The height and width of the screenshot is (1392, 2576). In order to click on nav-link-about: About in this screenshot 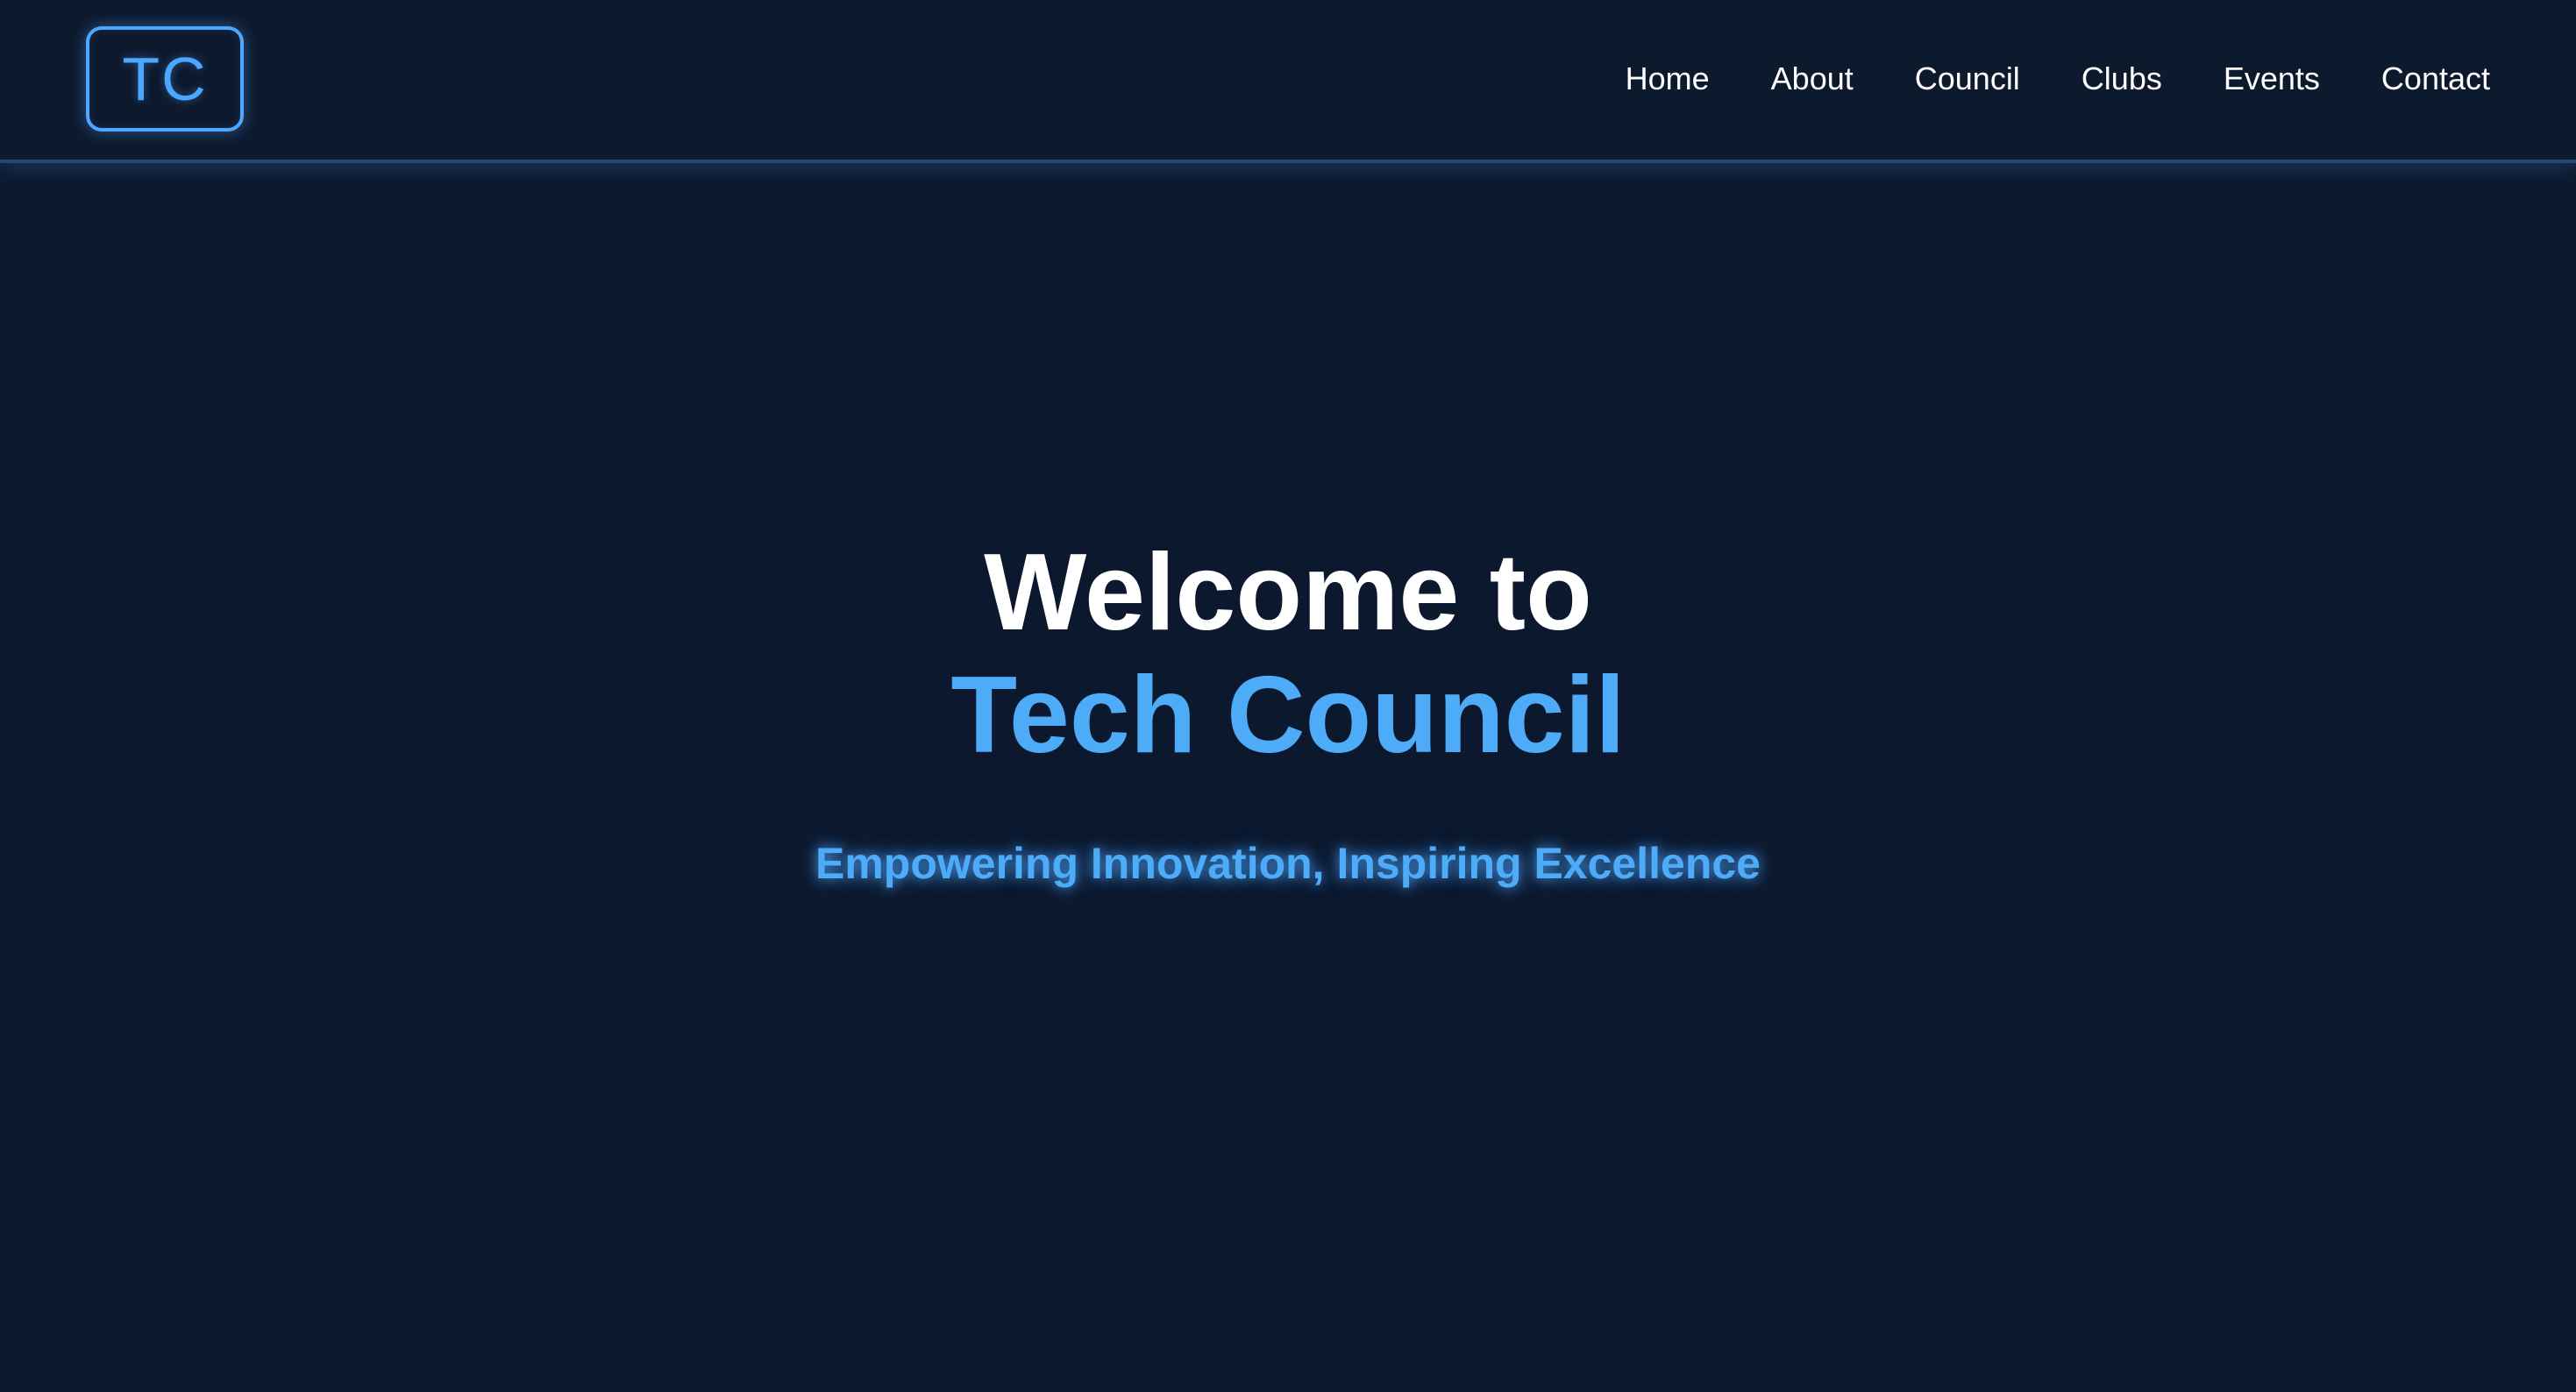, I will do `click(1812, 78)`.